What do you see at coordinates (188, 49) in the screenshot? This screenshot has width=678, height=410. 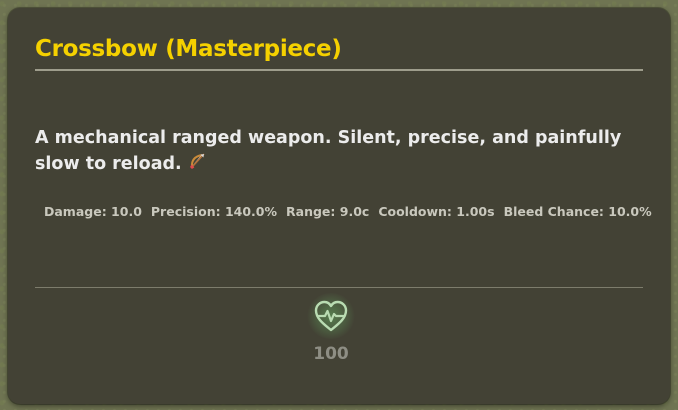 I see `item-title: Crossbow (Masterpiece)` at bounding box center [188, 49].